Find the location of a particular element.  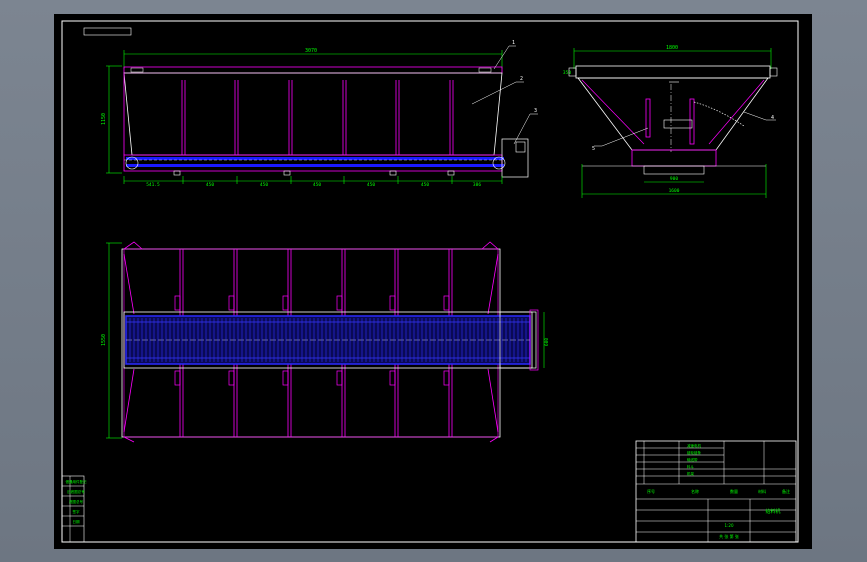

side-hopper is located at coordinates (673, 114).